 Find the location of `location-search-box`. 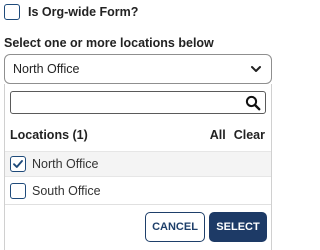

location-search-box is located at coordinates (138, 102).